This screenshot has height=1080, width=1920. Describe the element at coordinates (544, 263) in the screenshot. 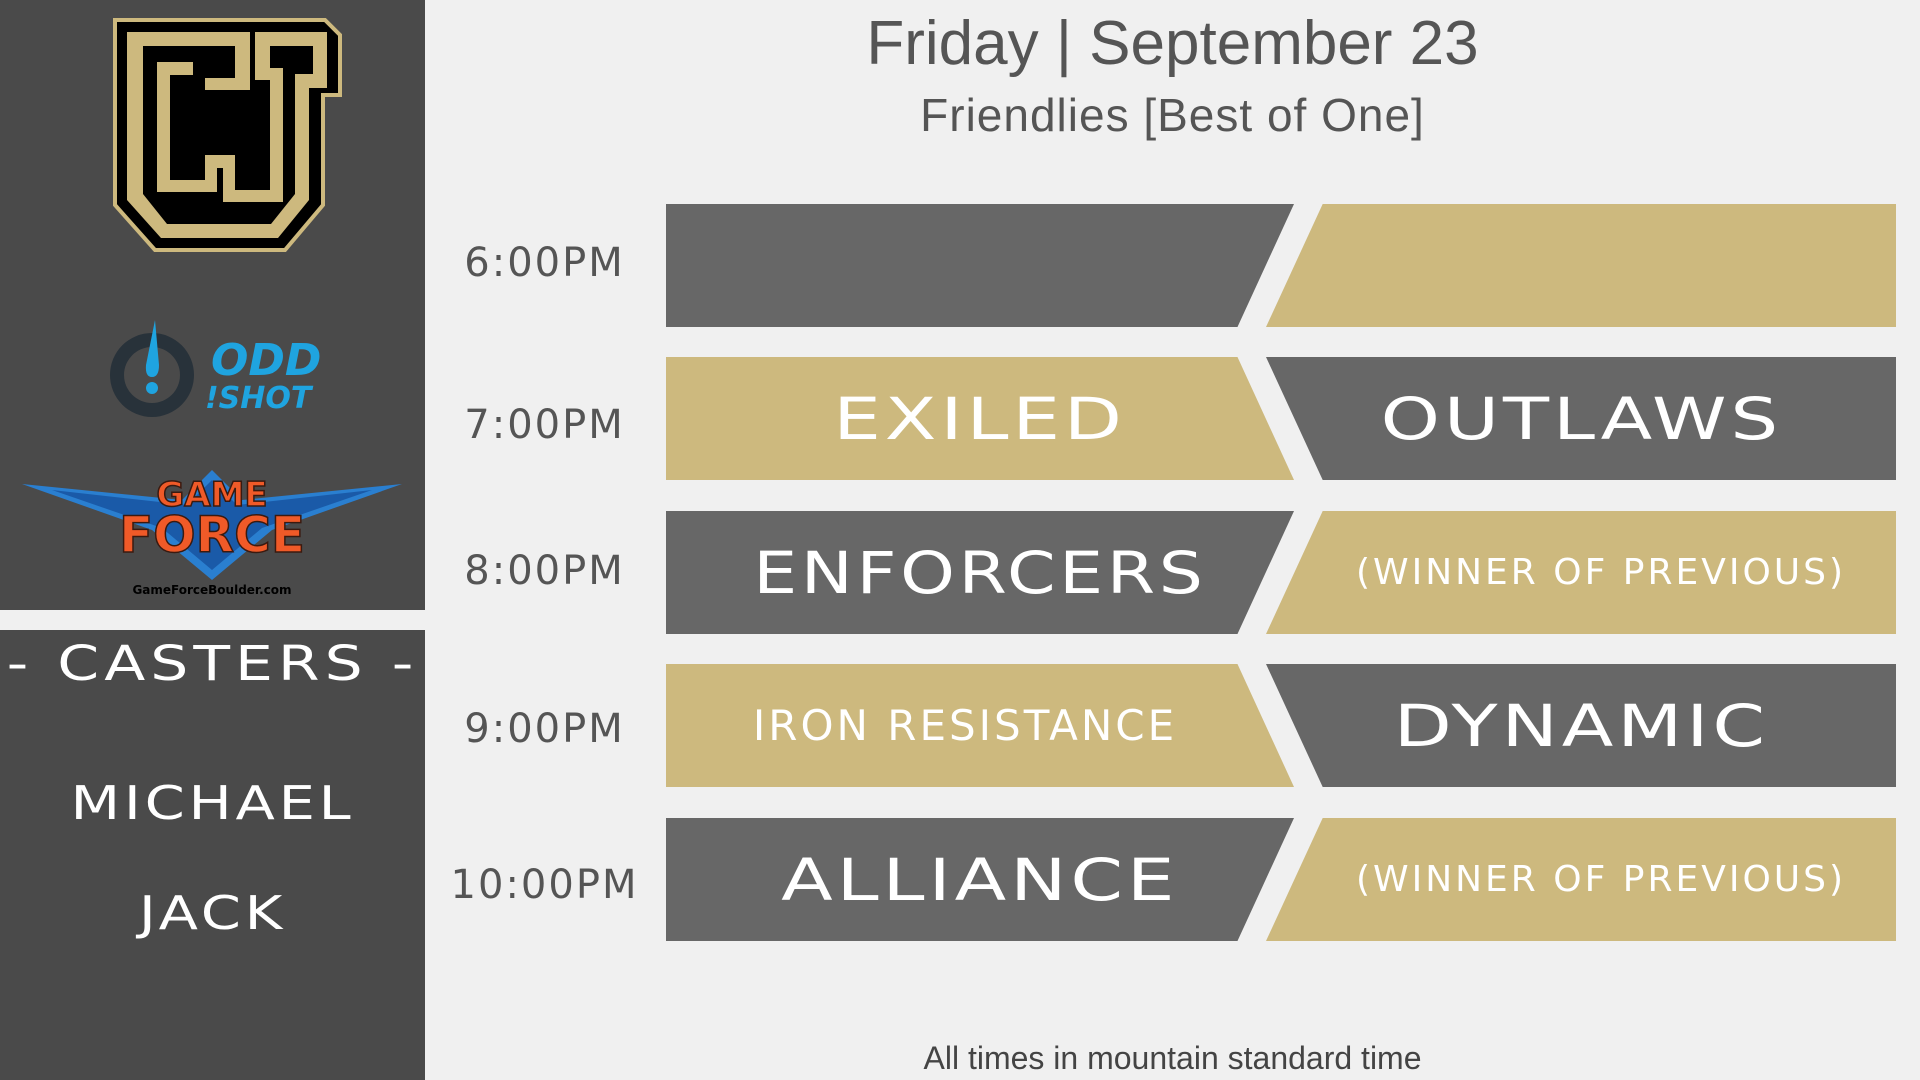

I see `match-time: 6:00PM` at that location.